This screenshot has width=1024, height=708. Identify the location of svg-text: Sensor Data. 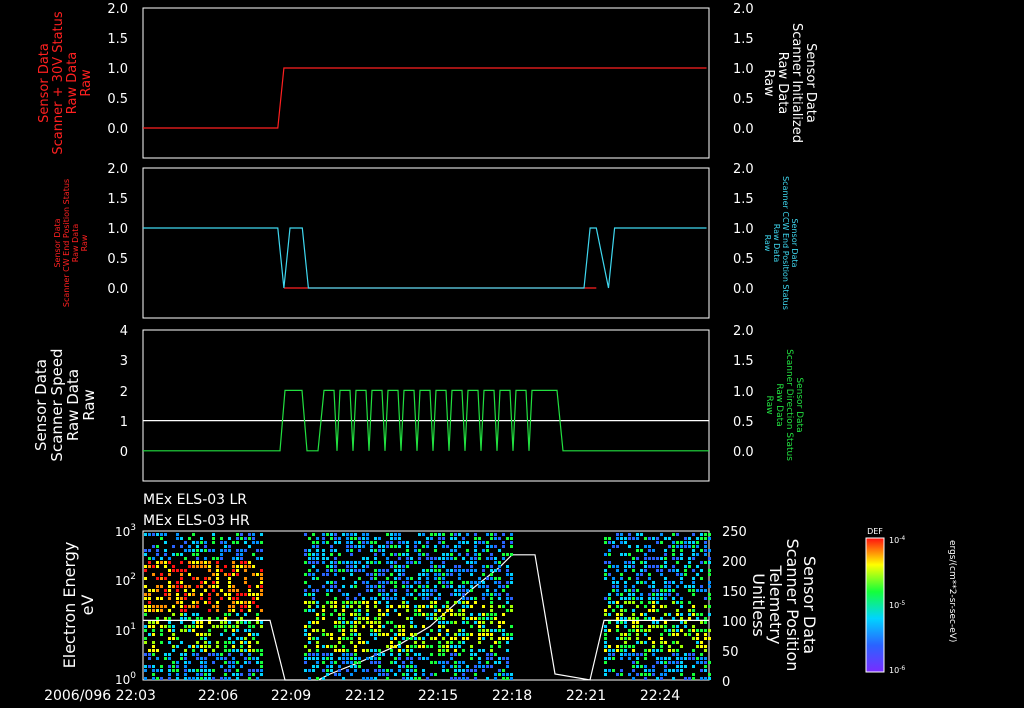
(799, 404).